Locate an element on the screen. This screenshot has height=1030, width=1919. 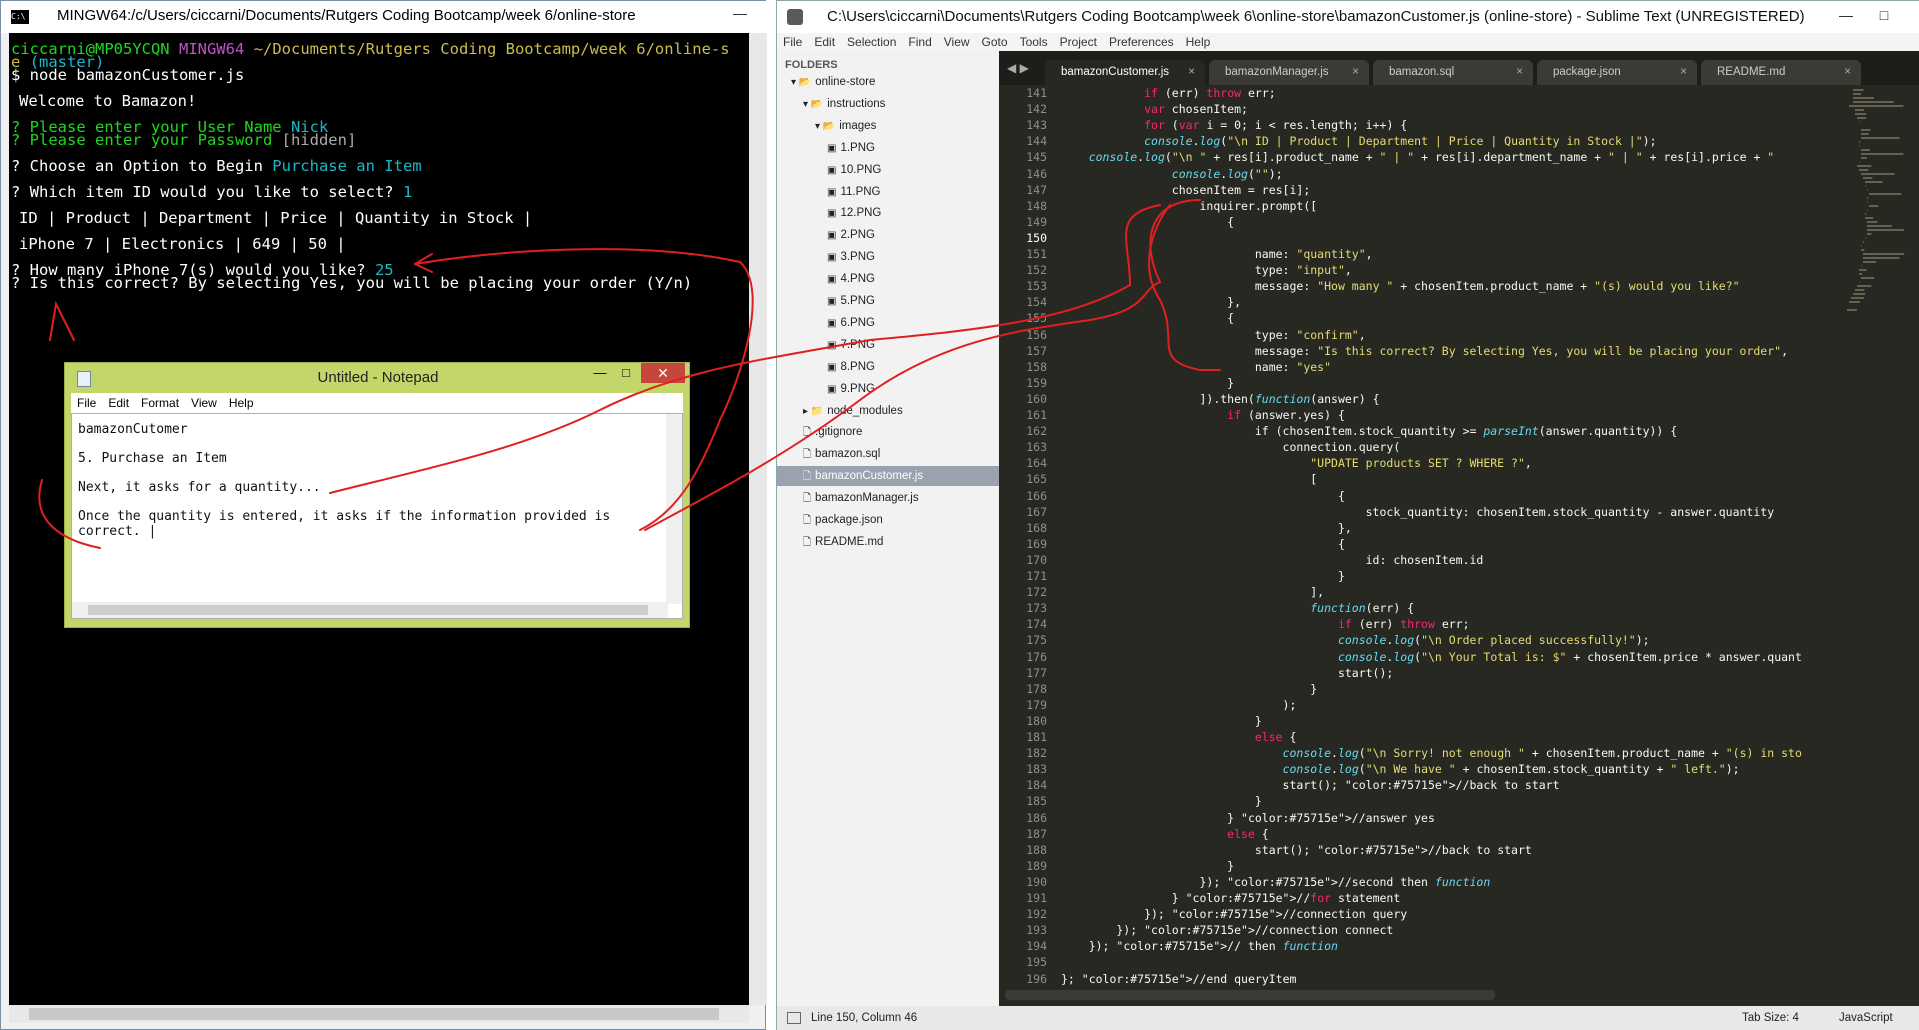
sidebar-item: ▣ 1.PNG is located at coordinates (888, 148).